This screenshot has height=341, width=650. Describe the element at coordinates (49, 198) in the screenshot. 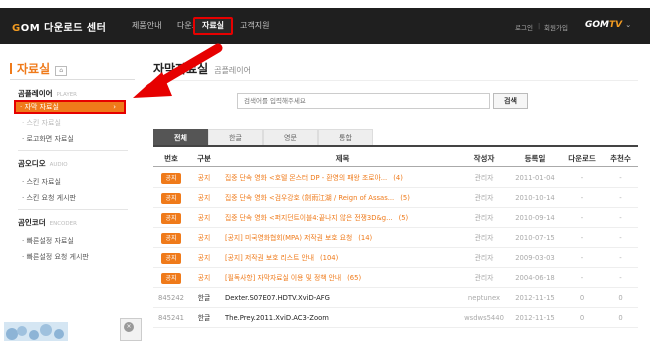

I see `sidebar-item-audio-skin-requests: · 스킨 요청 게시판` at that location.